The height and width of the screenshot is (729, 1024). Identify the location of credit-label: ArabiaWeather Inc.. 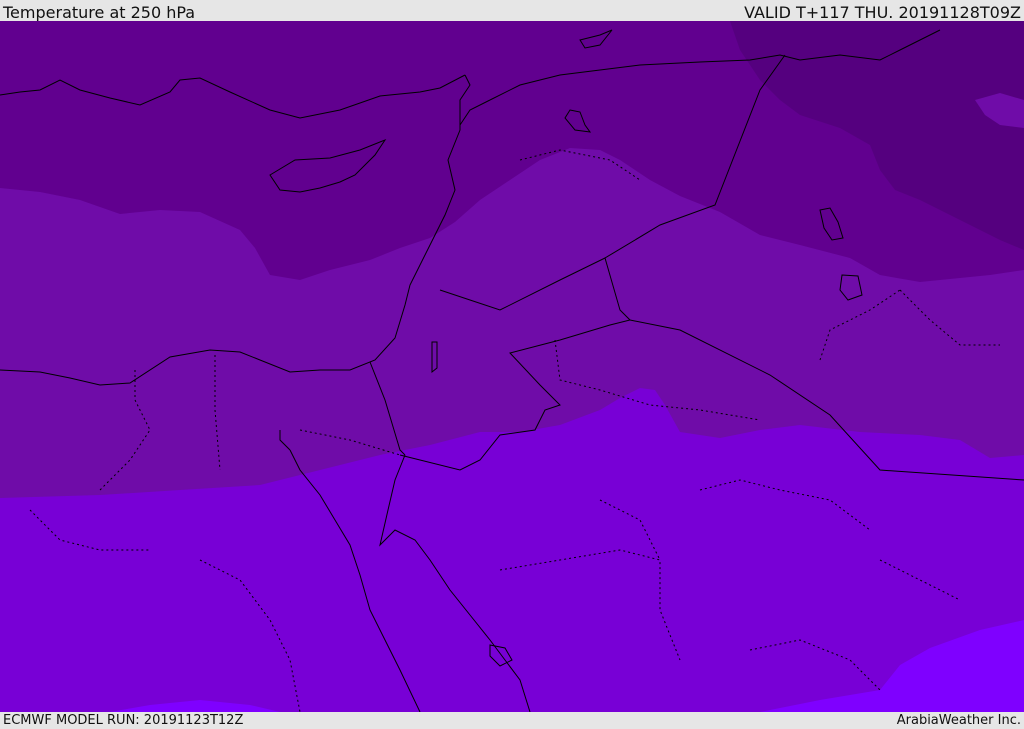
(958, 720).